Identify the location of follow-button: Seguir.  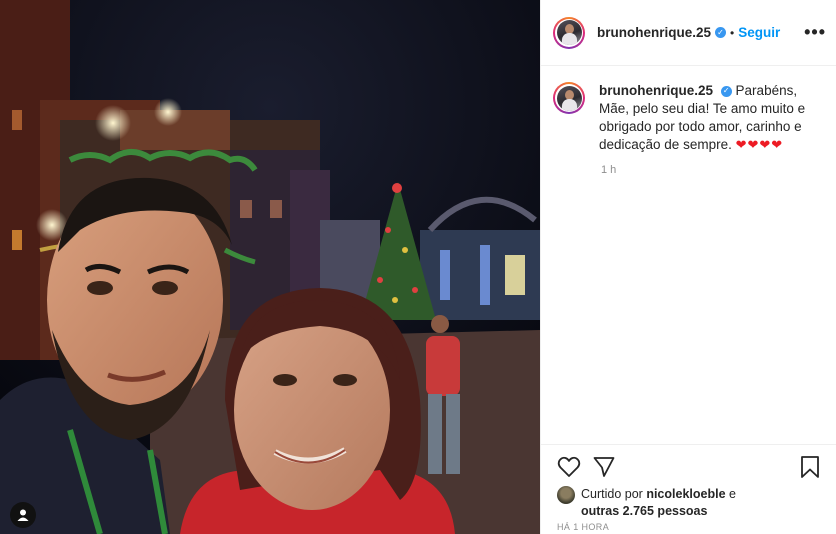
(759, 32).